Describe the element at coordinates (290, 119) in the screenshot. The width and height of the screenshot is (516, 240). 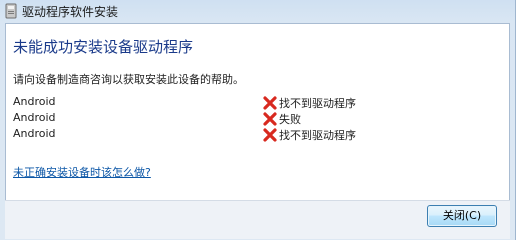
I see `device-status-label: 失败` at that location.